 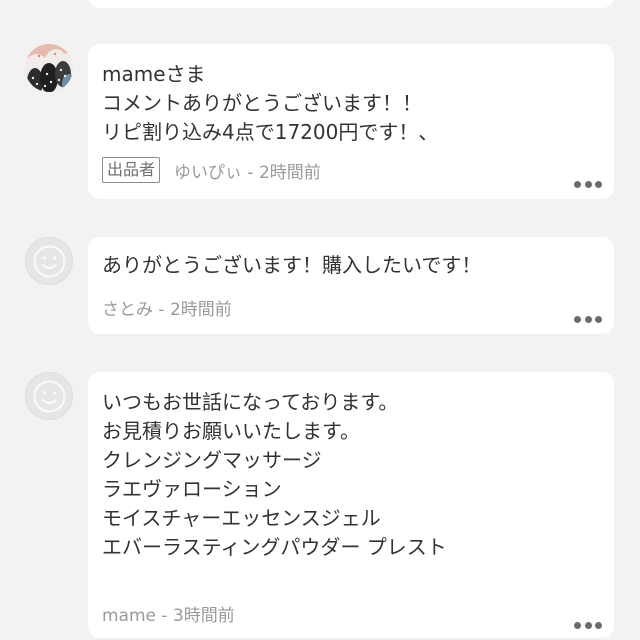 I want to click on seller-avatar-image, so click(x=49, y=68).